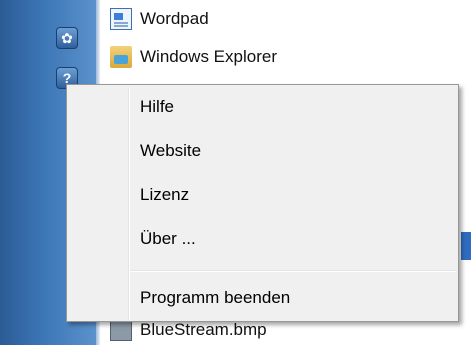  Describe the element at coordinates (174, 18) in the screenshot. I see `list-item-label: Wordpad` at that location.